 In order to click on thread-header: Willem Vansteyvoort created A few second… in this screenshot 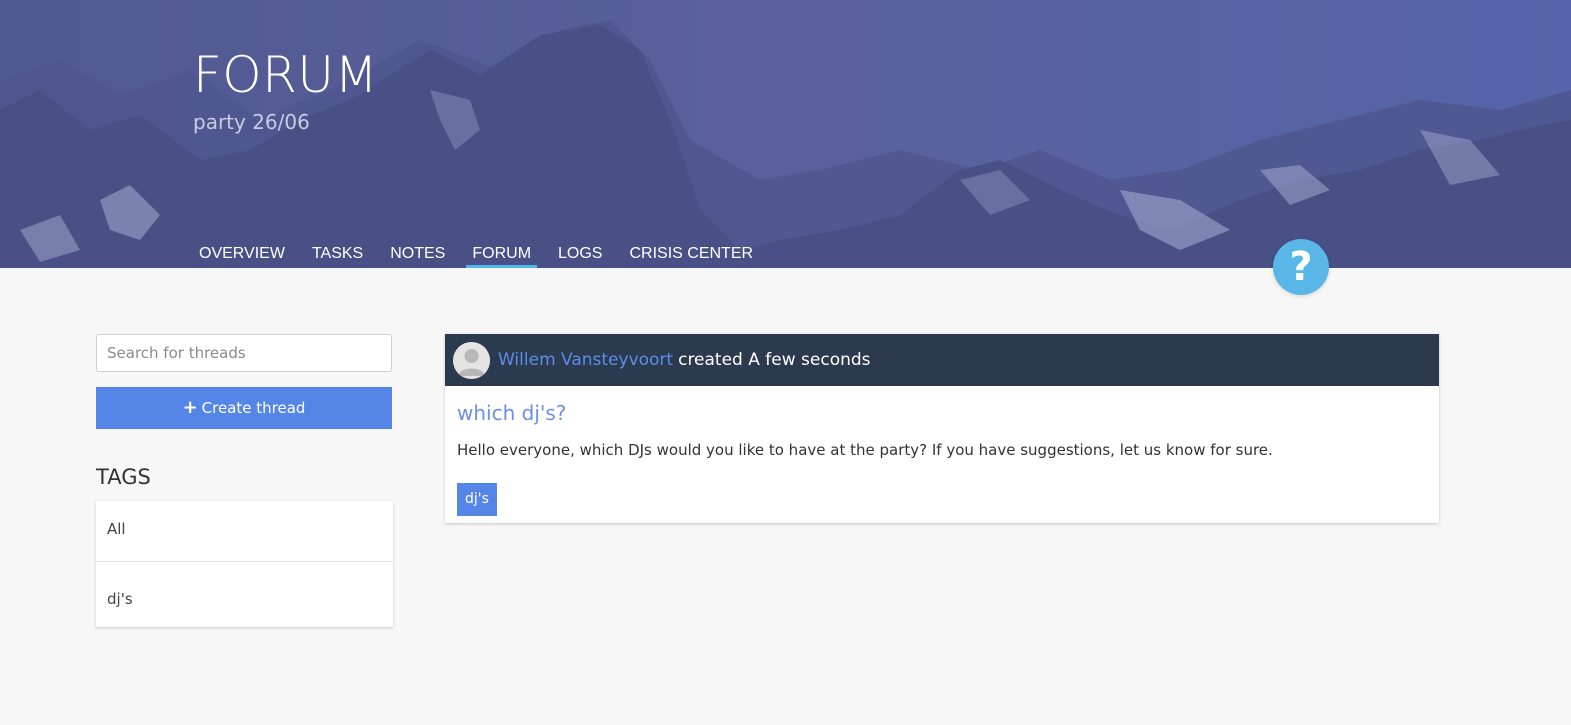, I will do `click(942, 360)`.